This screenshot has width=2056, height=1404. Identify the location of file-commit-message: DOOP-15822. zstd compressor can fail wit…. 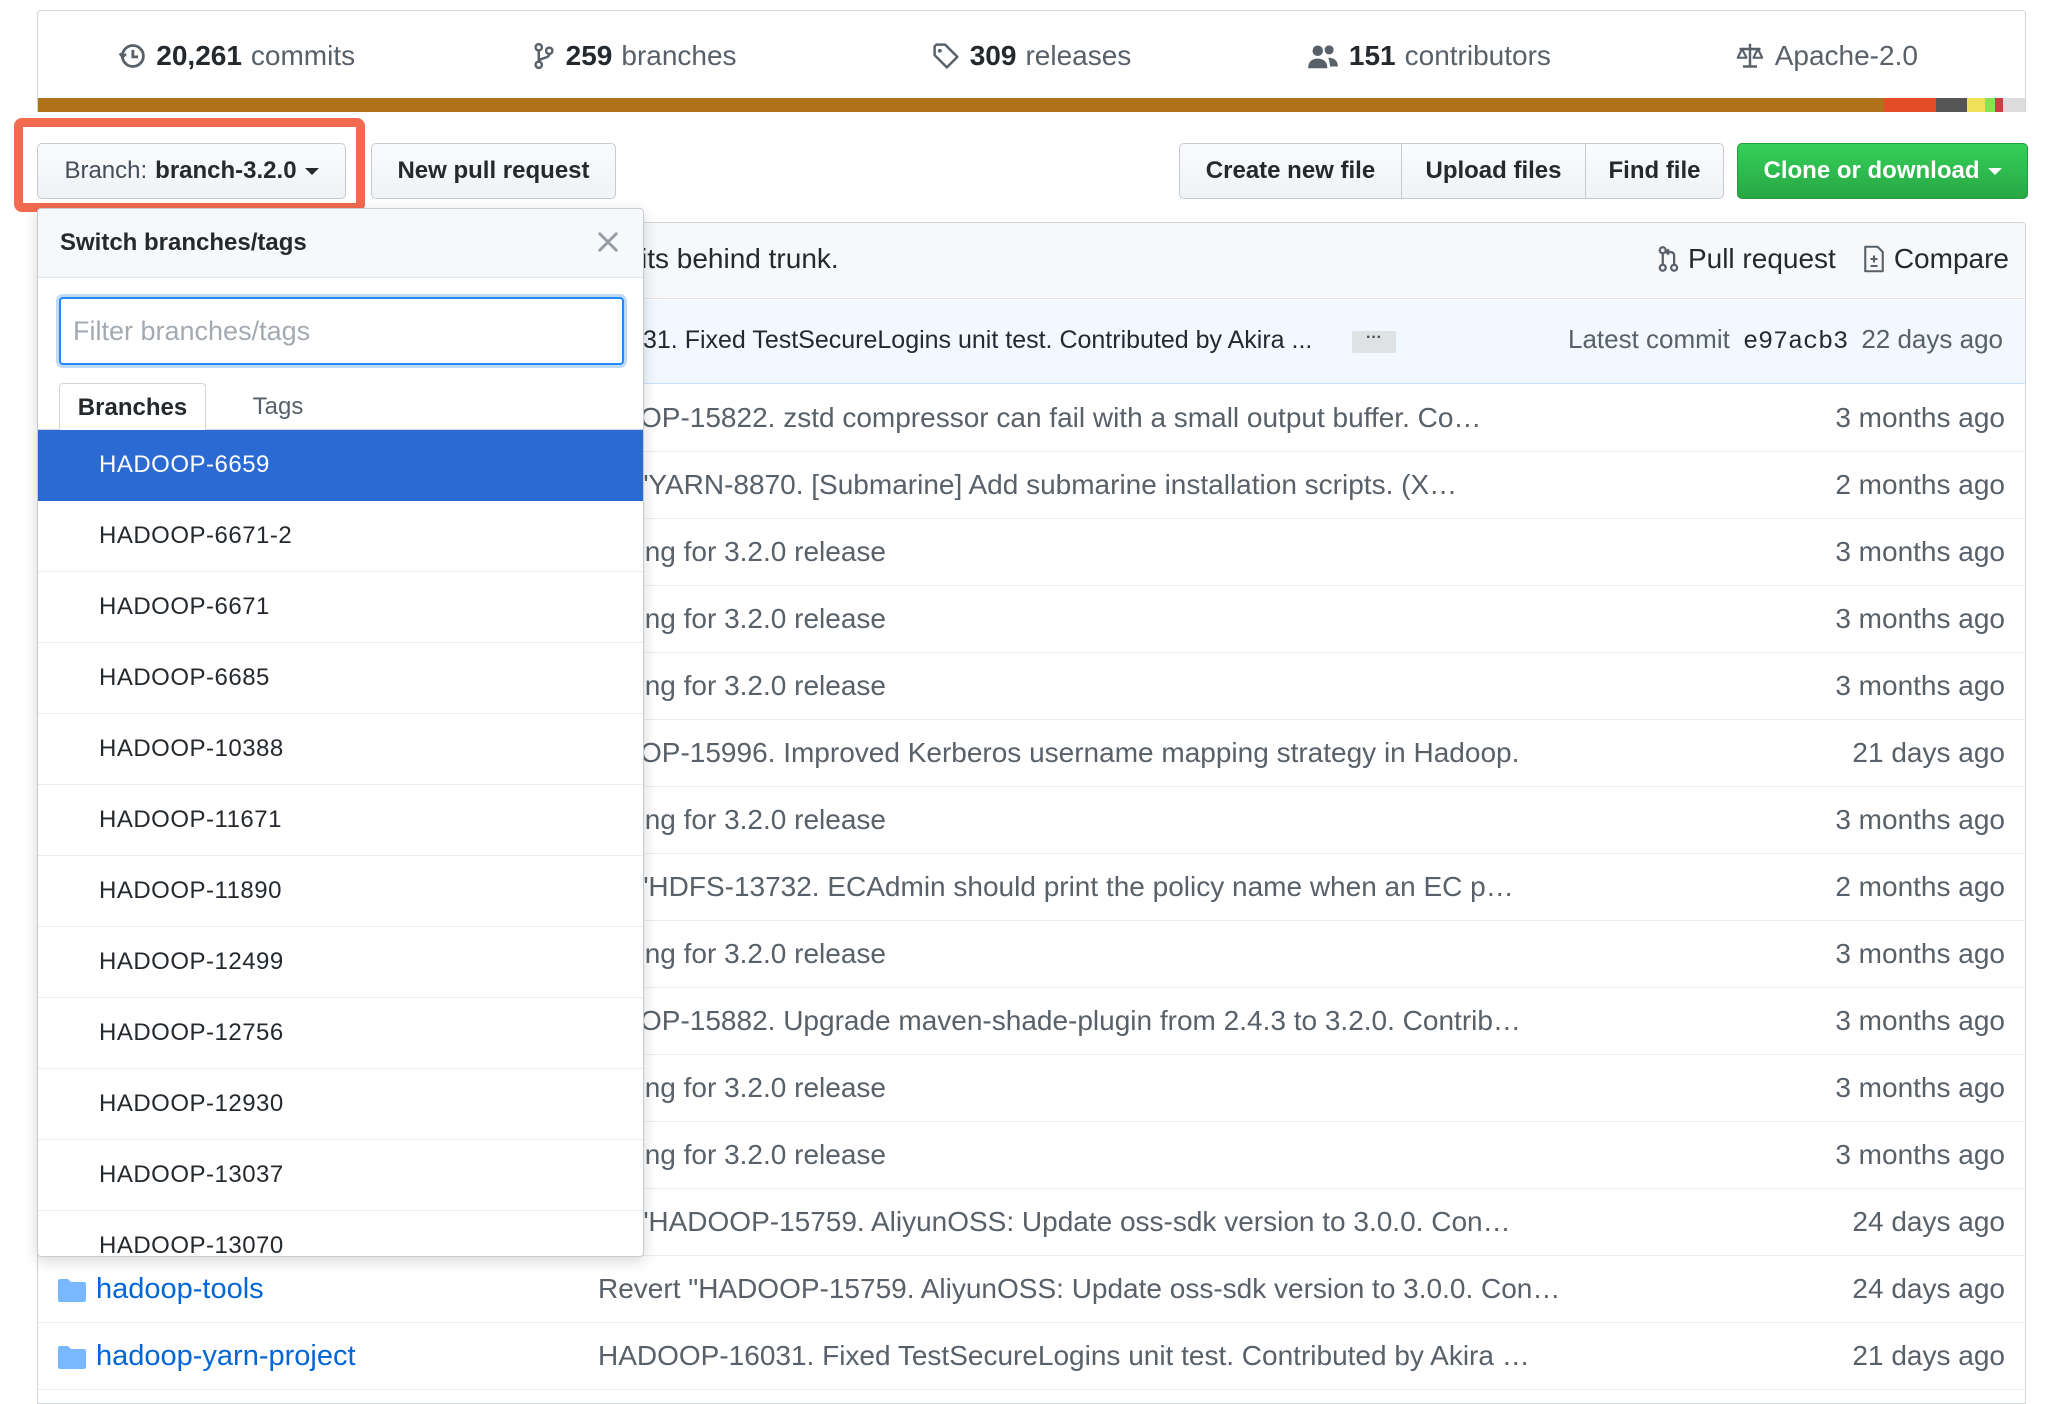
(1039, 418).